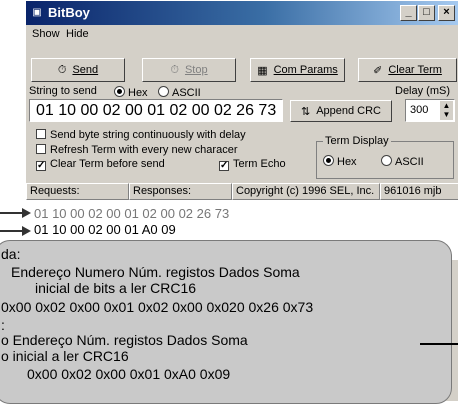 The height and width of the screenshot is (404, 458). What do you see at coordinates (3, 325) in the screenshot?
I see `callout-line-5: :` at bounding box center [3, 325].